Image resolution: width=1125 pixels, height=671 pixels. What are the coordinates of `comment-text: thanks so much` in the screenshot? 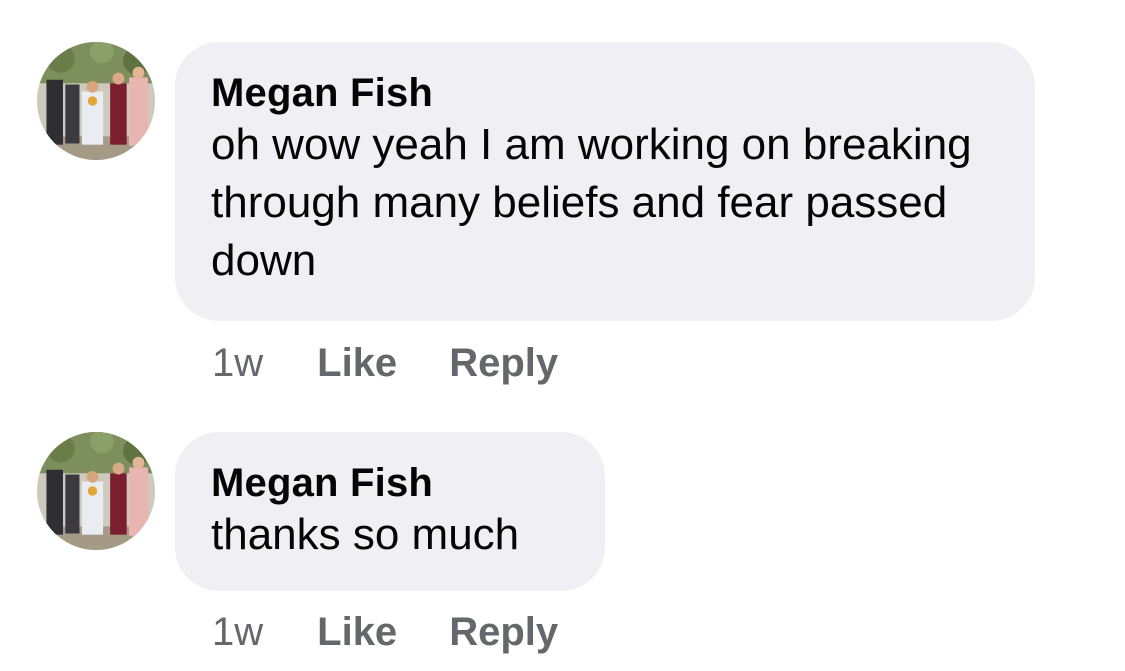 It's located at (365, 534).